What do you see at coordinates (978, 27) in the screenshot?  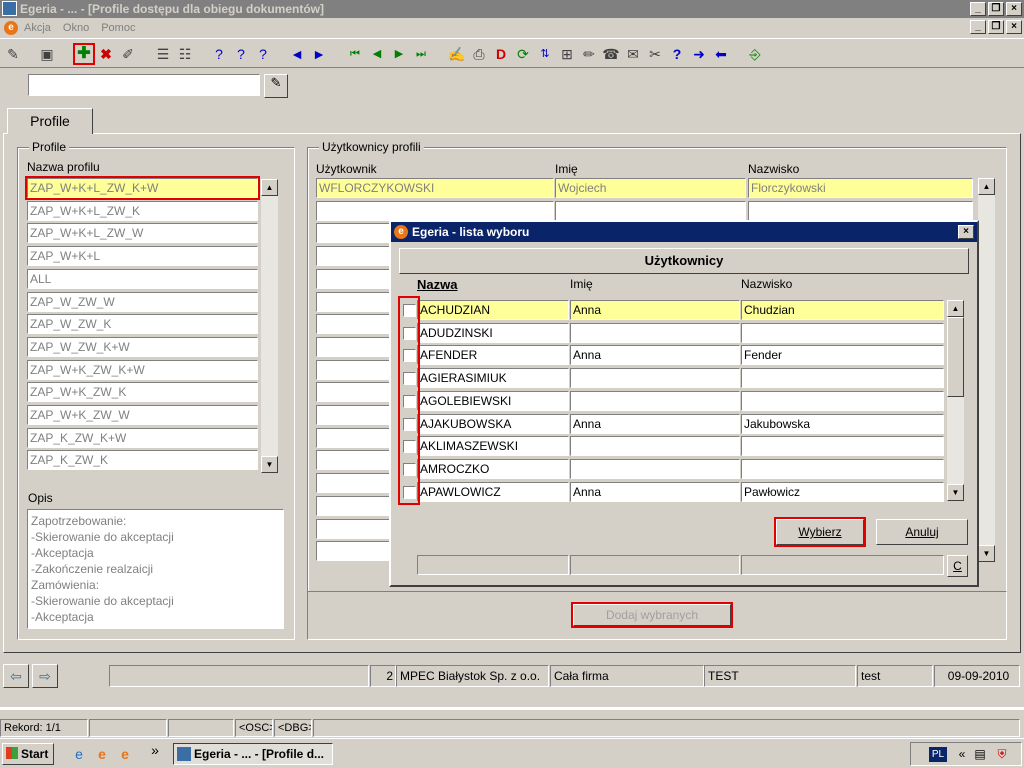 I see `doc-minimize-button: _` at bounding box center [978, 27].